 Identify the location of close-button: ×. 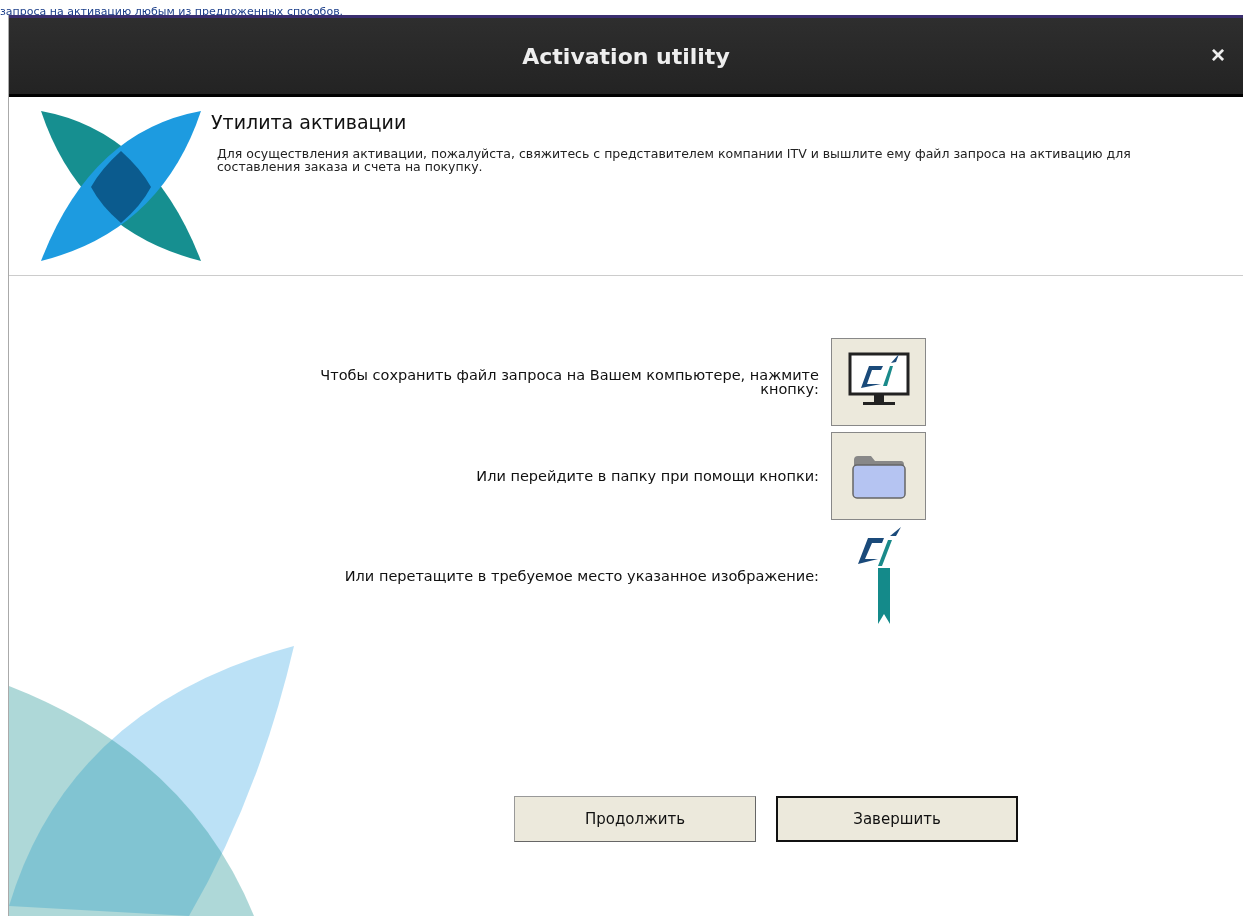
(1218, 55).